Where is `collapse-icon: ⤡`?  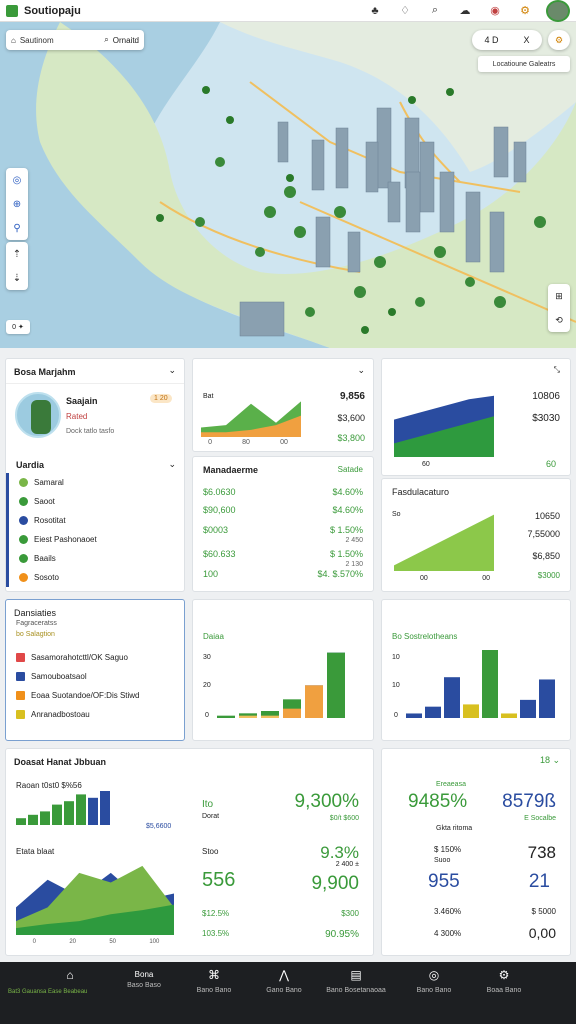 collapse-icon: ⤡ is located at coordinates (557, 370).